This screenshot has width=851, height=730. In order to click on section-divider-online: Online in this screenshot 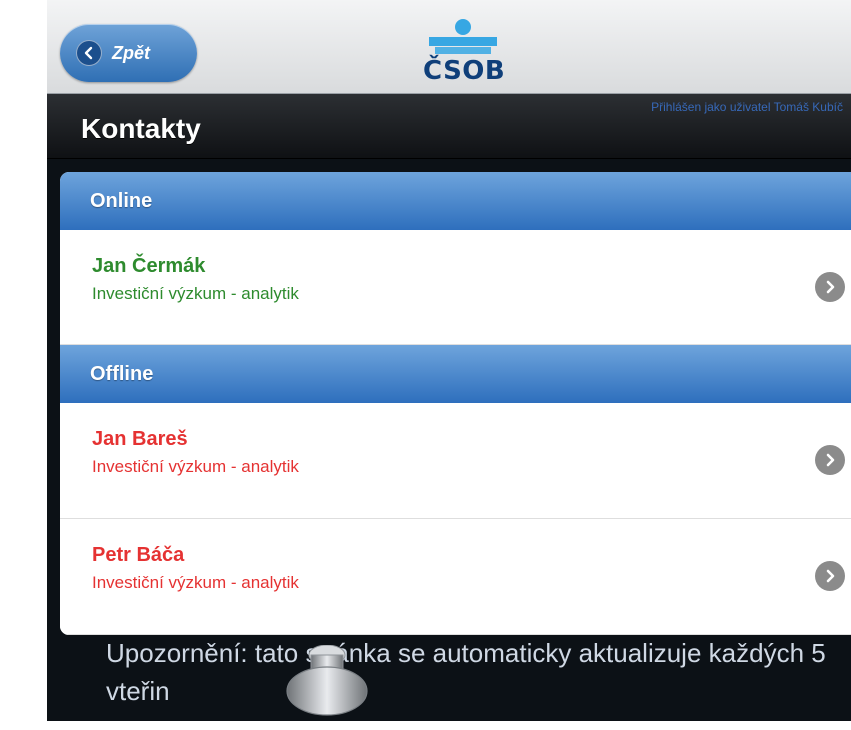, I will do `click(455, 201)`.